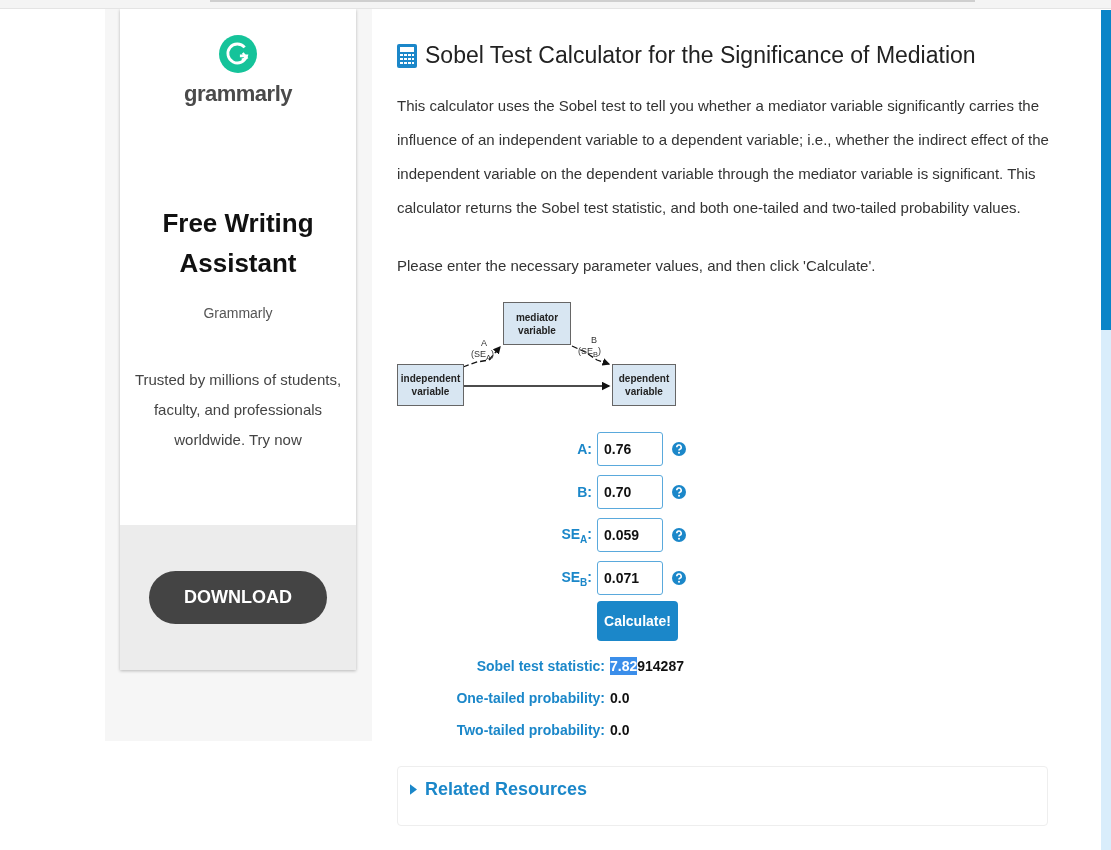  I want to click on related-resources-toggle: Related Resources, so click(499, 789).